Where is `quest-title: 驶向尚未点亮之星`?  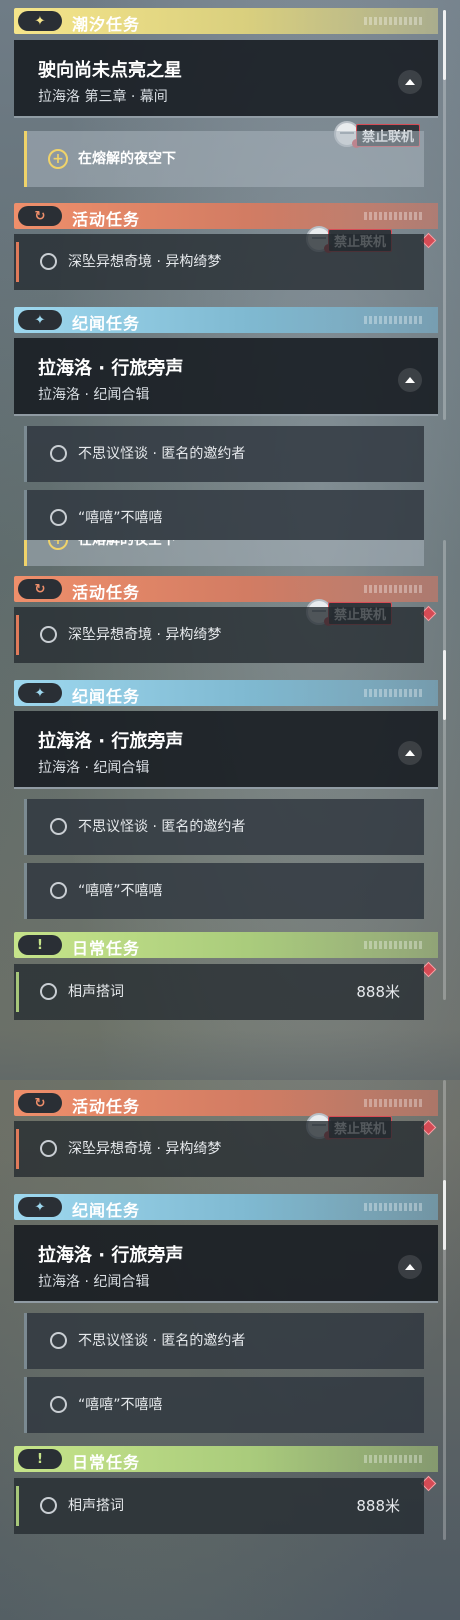 quest-title: 驶向尚未点亮之星 is located at coordinates (110, 70).